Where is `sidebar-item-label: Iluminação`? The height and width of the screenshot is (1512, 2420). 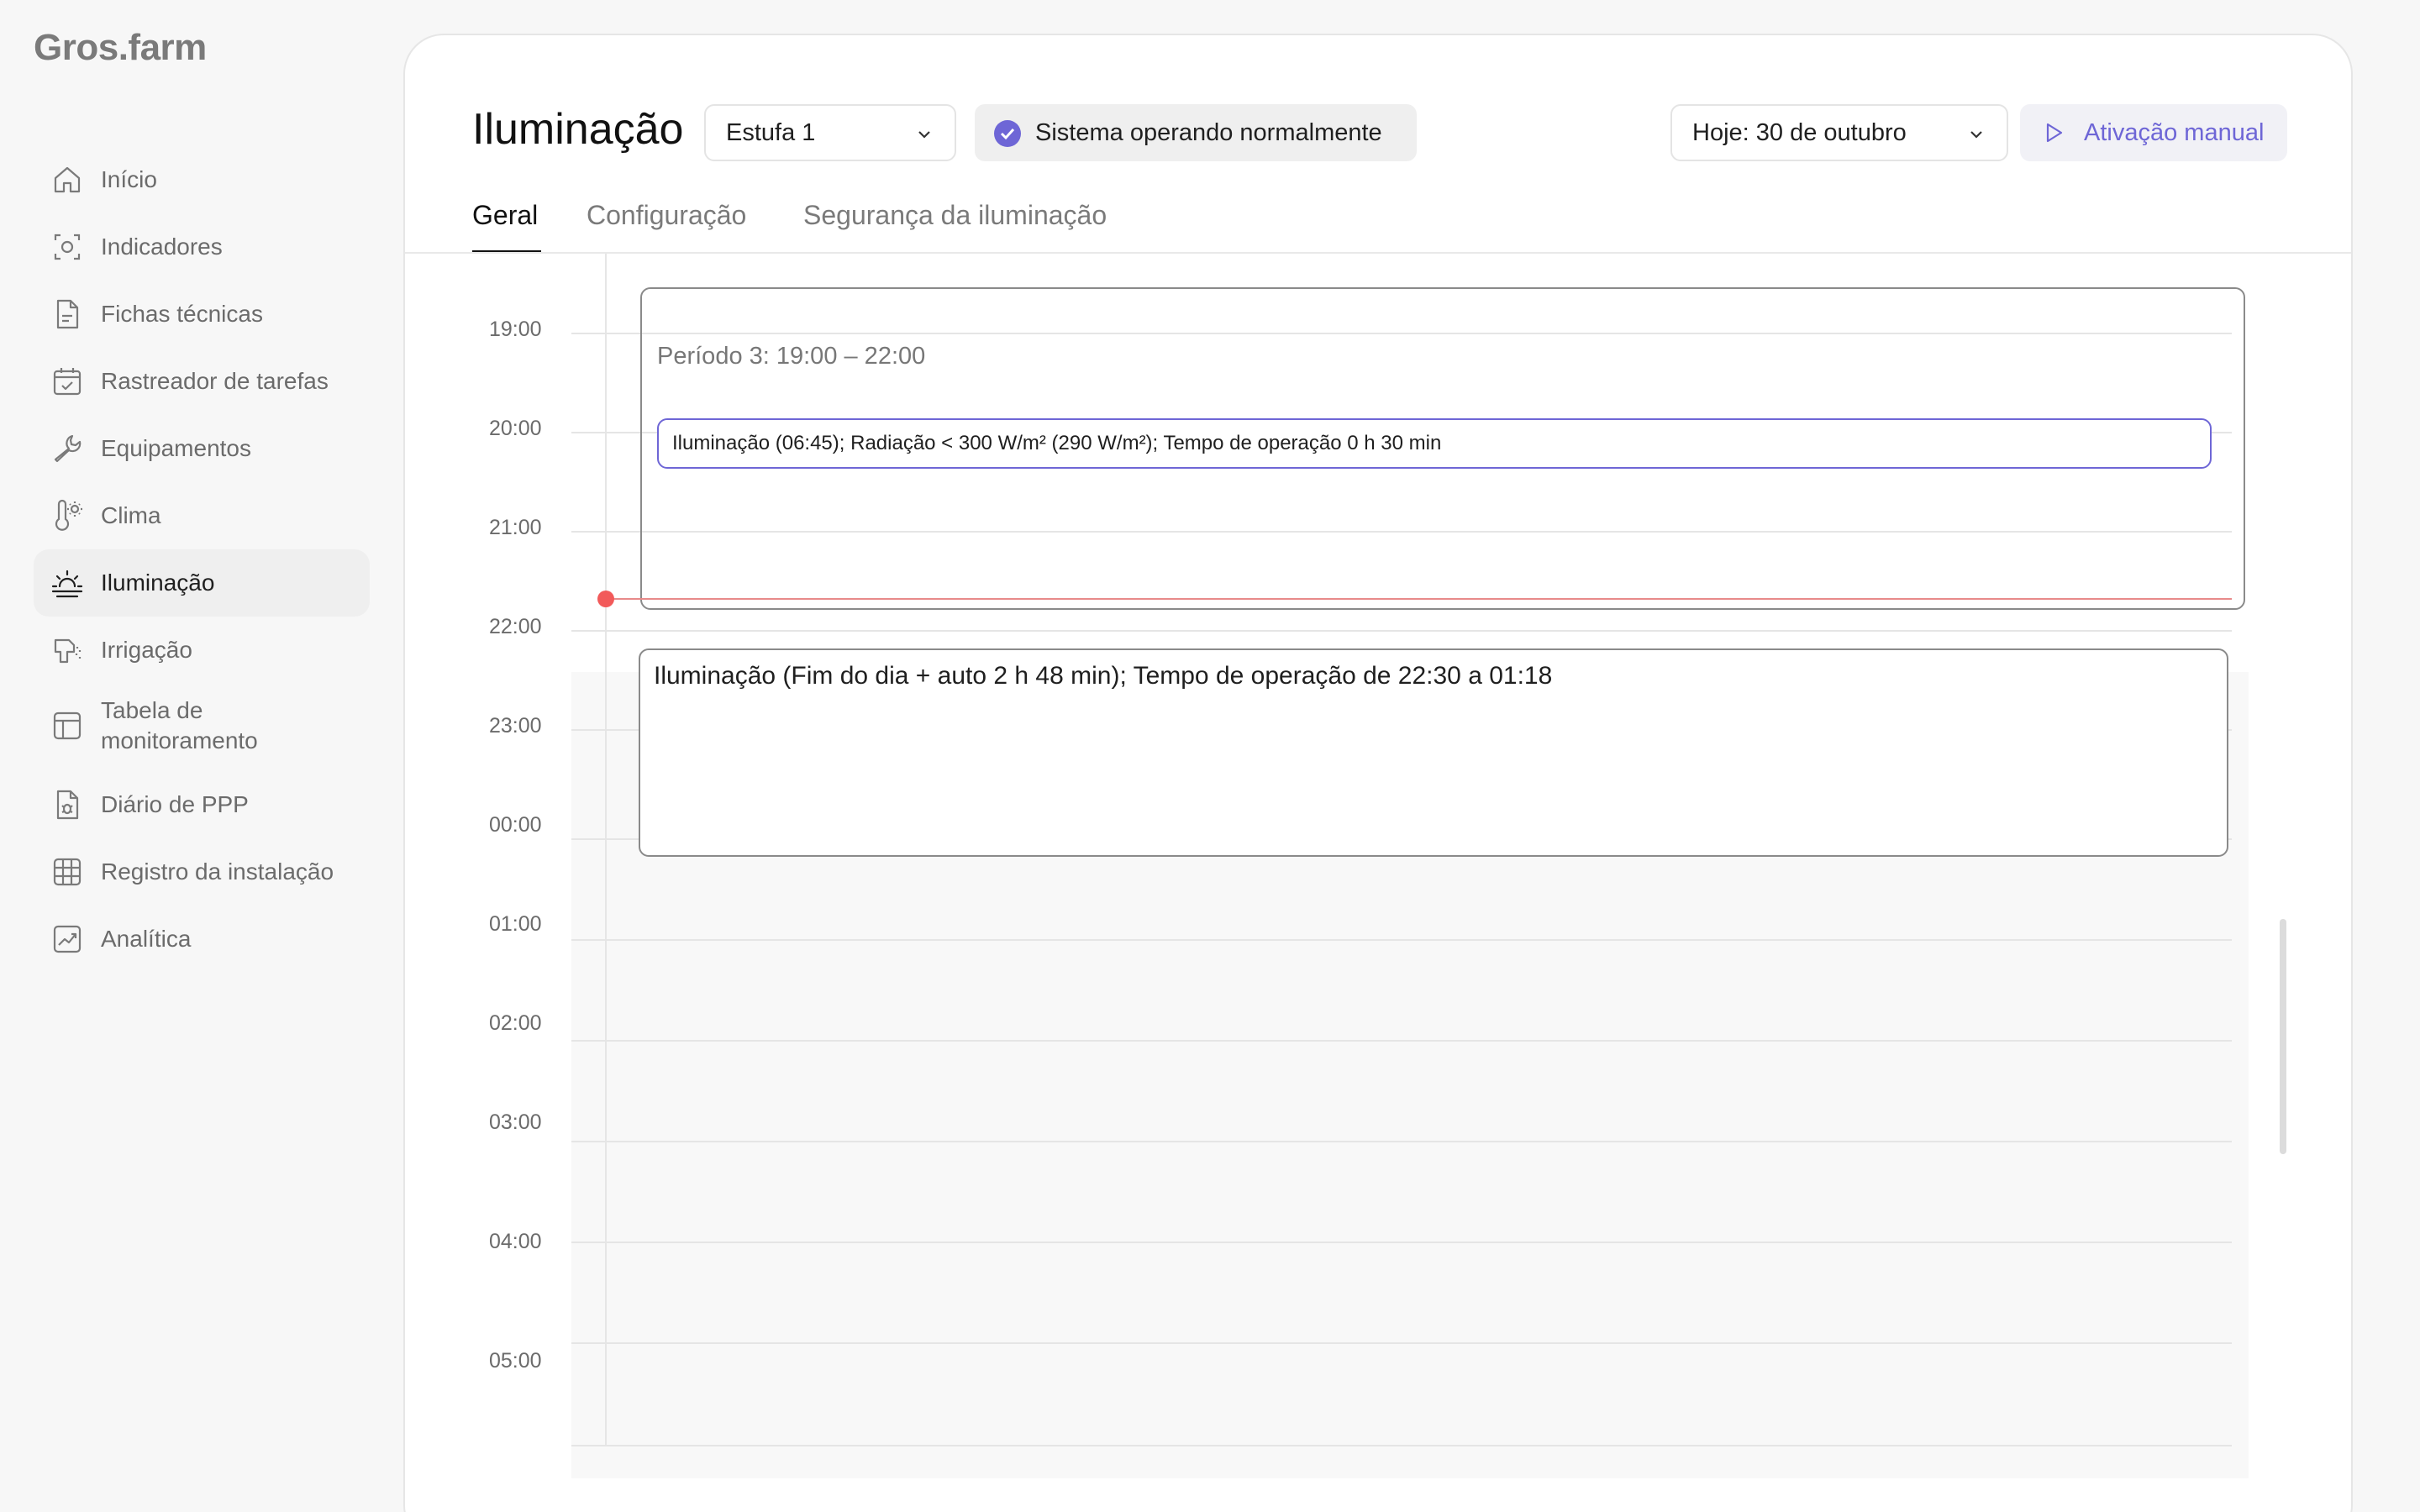
sidebar-item-label: Iluminação is located at coordinates (158, 583).